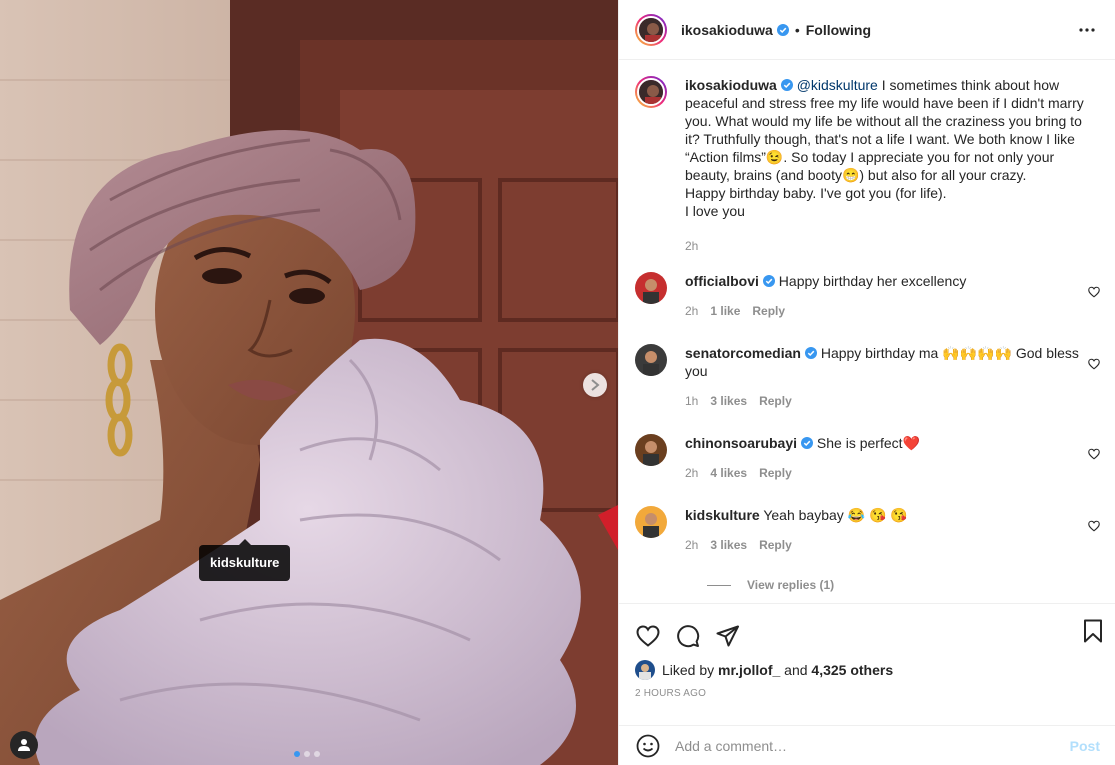 This screenshot has height=765, width=1115. Describe the element at coordinates (688, 670) in the screenshot. I see `liked-by-prefix: Liked by` at that location.